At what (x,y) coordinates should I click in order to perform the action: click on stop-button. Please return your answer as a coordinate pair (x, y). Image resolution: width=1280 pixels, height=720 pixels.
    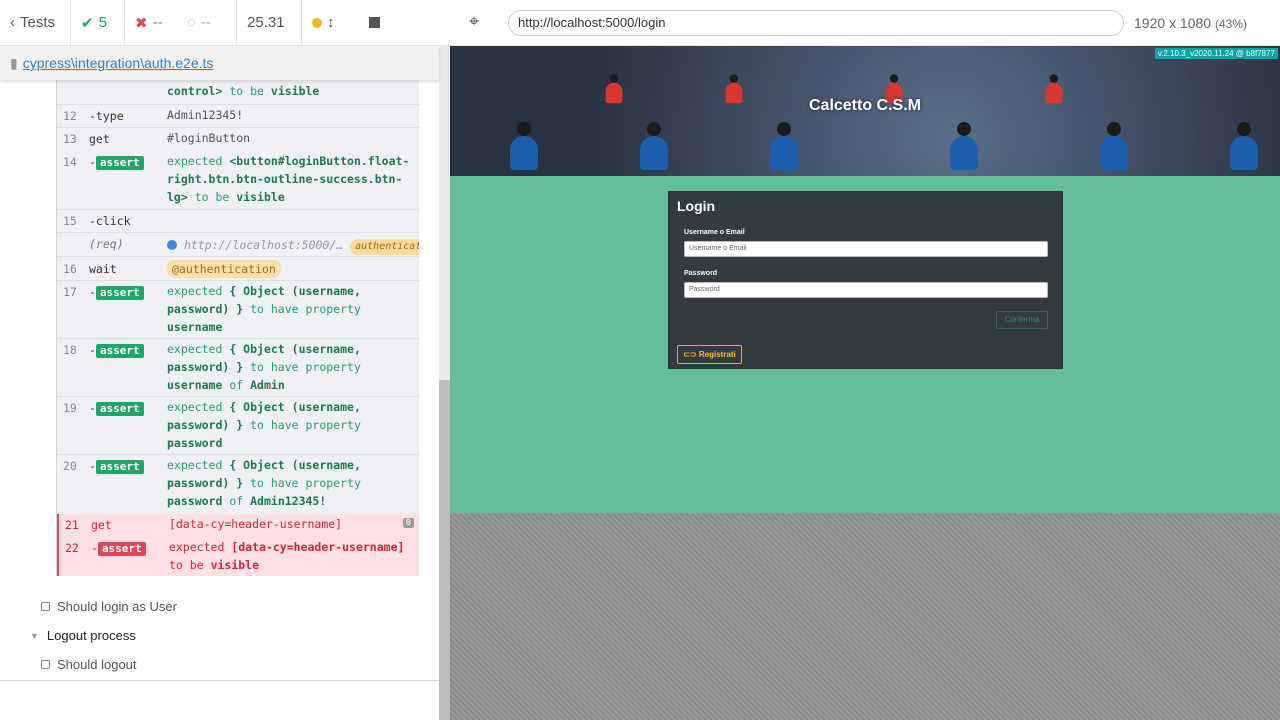
    Looking at the image, I should click on (374, 23).